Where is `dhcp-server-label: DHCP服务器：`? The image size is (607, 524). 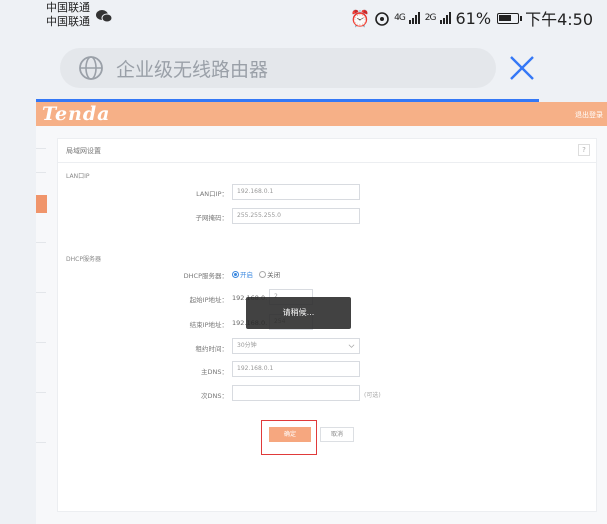
dhcp-server-label: DHCP服务器： is located at coordinates (205, 276).